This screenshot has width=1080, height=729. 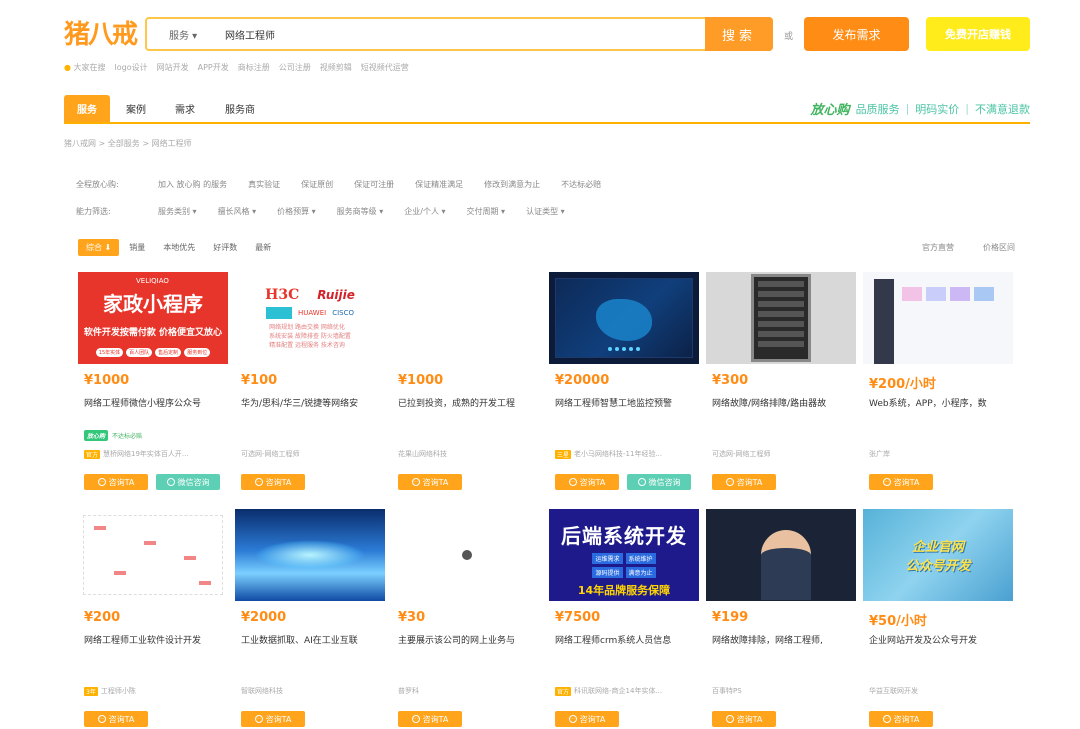 I want to click on filter-dropdown: 认证类型 ▾, so click(x=545, y=211).